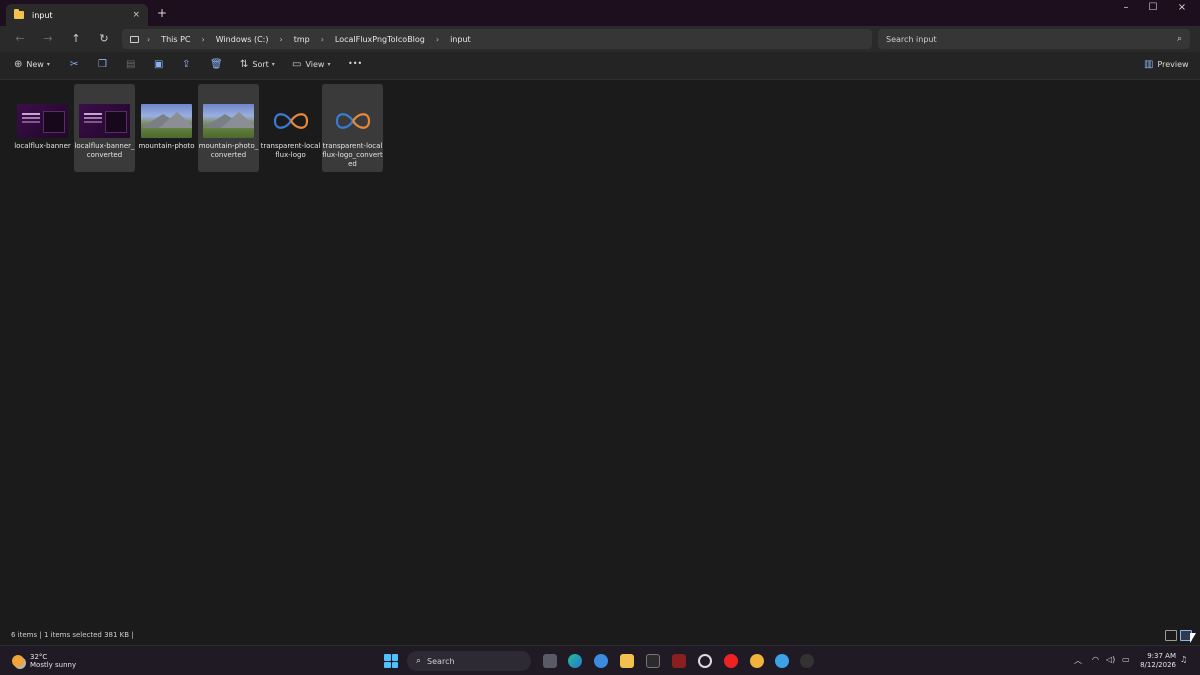 Image resolution: width=1200 pixels, height=675 pixels. I want to click on file-name: localflux-banner_converted, so click(104, 150).